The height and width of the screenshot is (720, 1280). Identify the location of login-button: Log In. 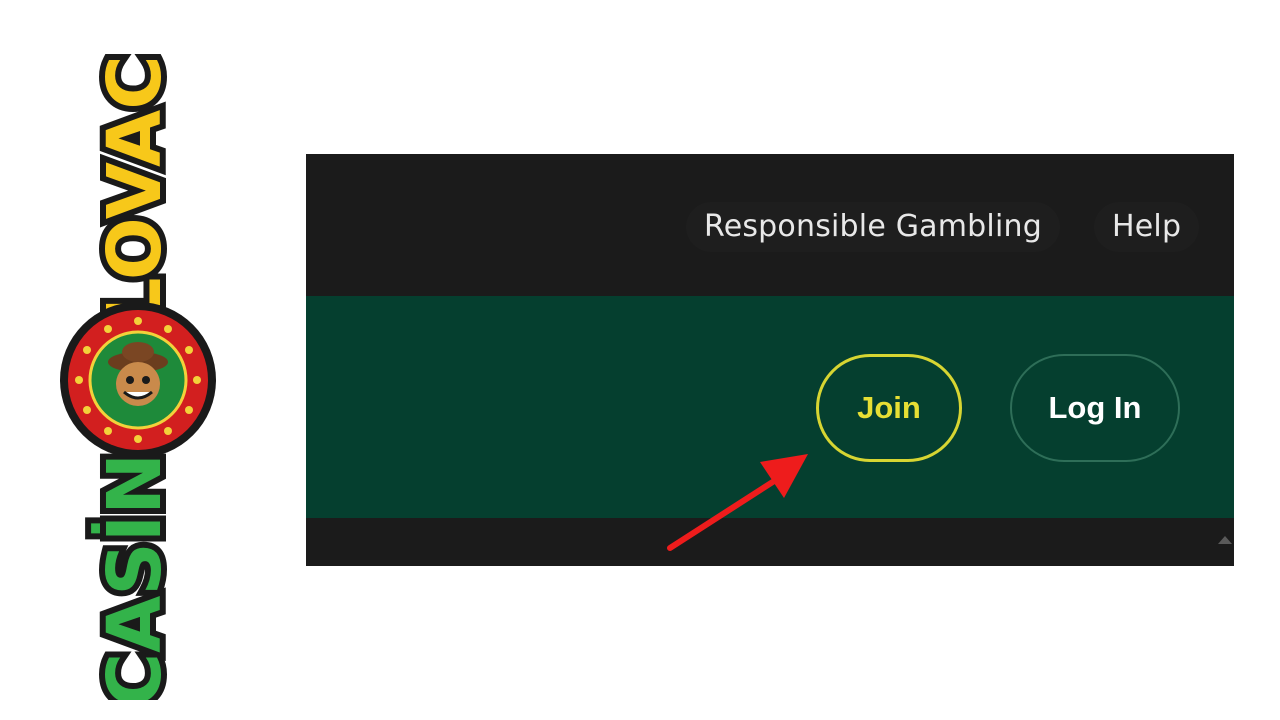
(1095, 408).